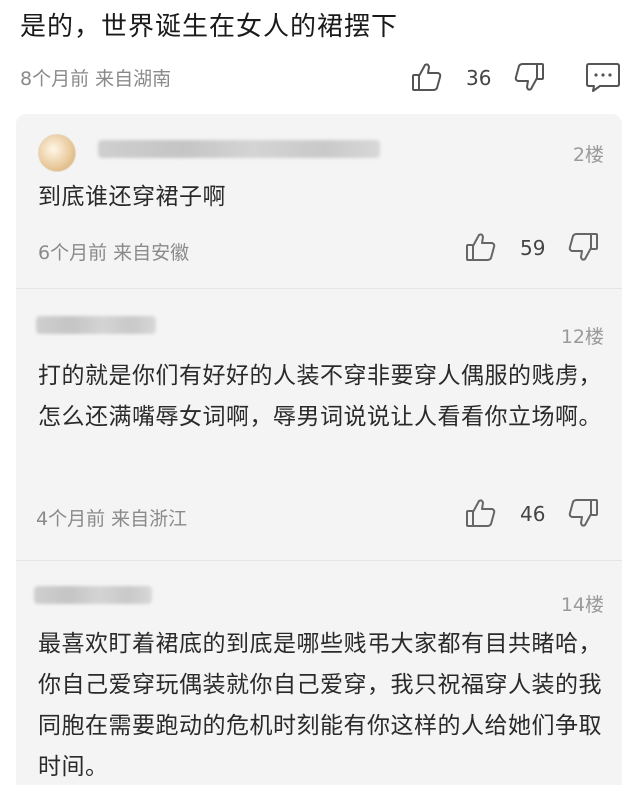  What do you see at coordinates (533, 514) in the screenshot?
I see `like-count: 46` at bounding box center [533, 514].